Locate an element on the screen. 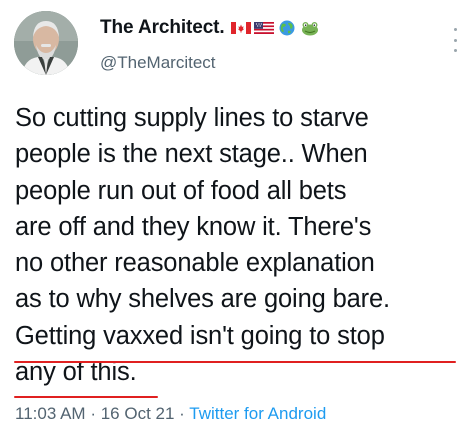 The image size is (473, 434). tweet-text-line: people is the next stage.. When is located at coordinates (191, 154).